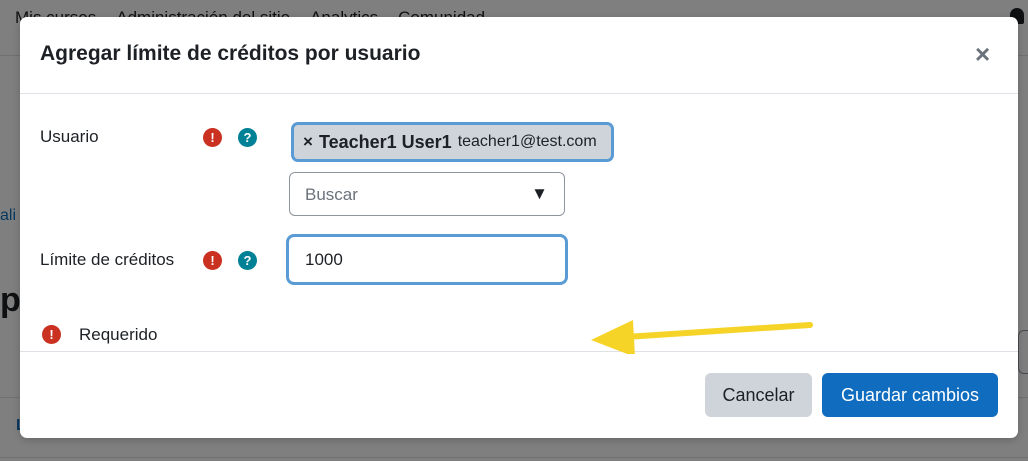  What do you see at coordinates (118, 334) in the screenshot?
I see `required-note: Requerido` at bounding box center [118, 334].